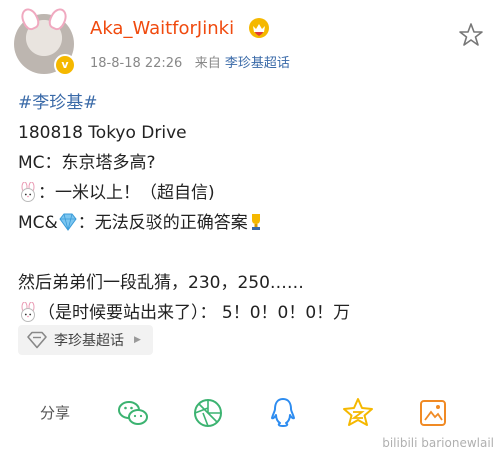 The height and width of the screenshot is (454, 500). Describe the element at coordinates (37, 340) in the screenshot. I see `supertopic-diamond-icon` at that location.